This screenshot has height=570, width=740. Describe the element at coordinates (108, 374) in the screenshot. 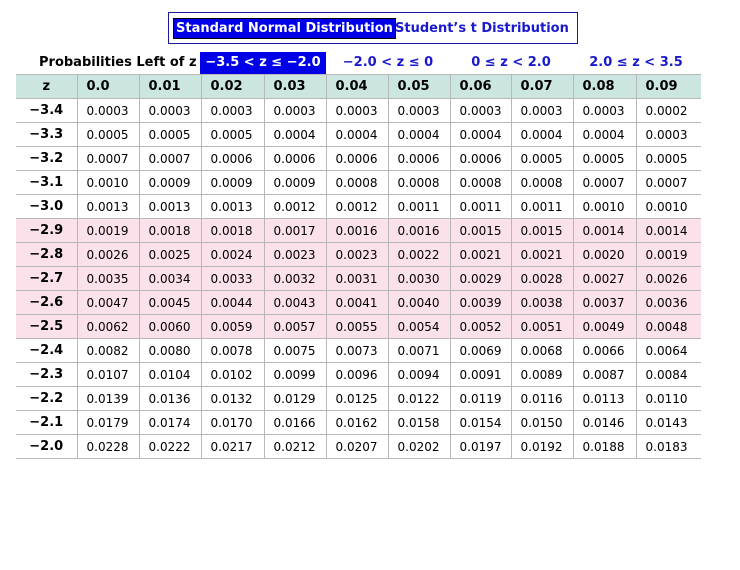

I see `probability-cell: 0.0107` at that location.